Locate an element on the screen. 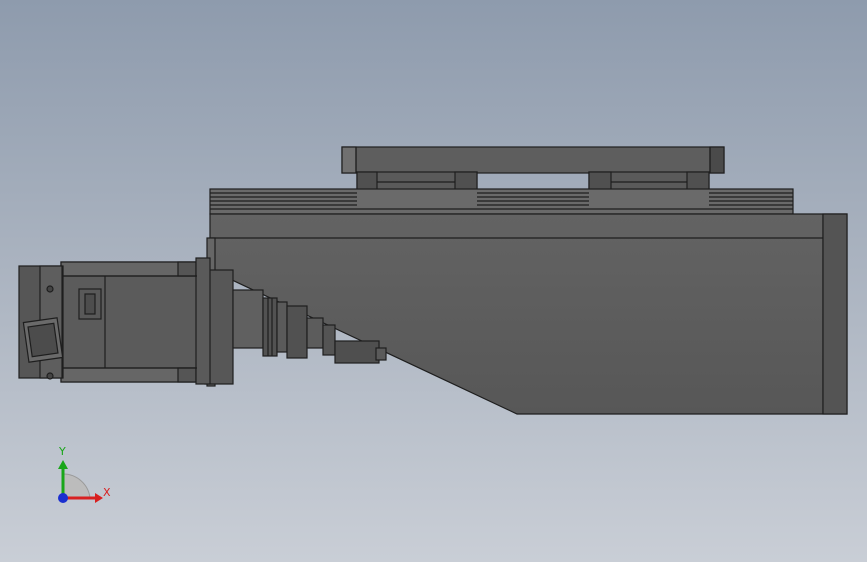  x-axis-label: X is located at coordinates (107, 492).